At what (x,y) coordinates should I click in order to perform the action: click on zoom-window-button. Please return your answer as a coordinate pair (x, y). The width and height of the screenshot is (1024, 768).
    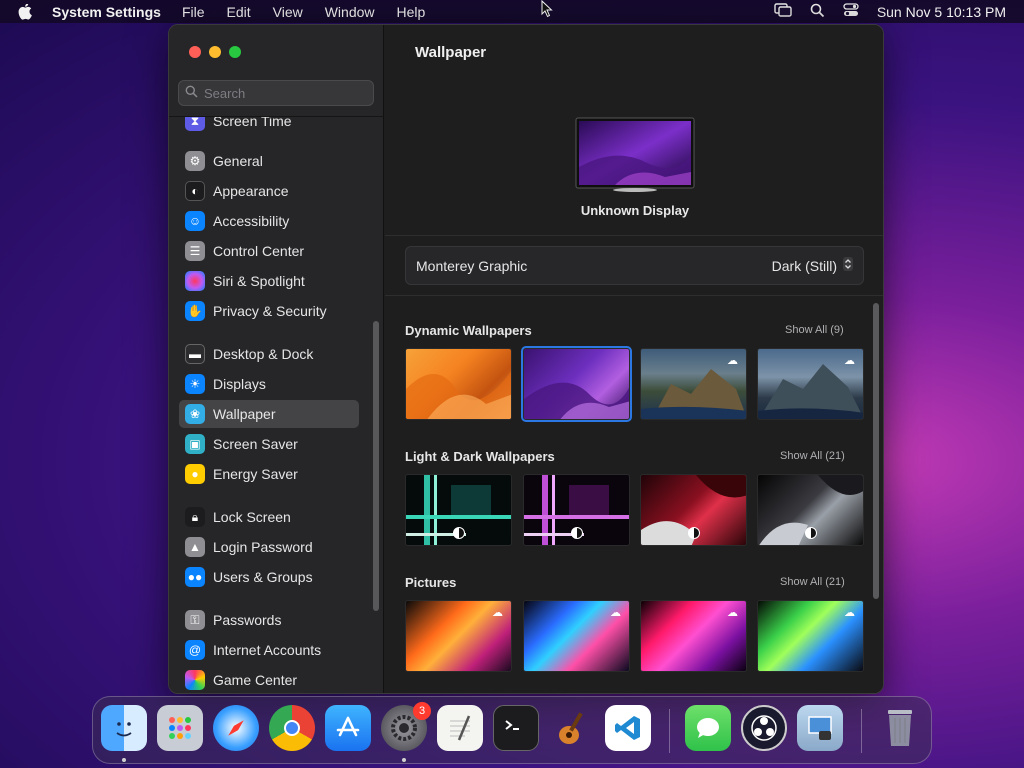
    Looking at the image, I should click on (235, 52).